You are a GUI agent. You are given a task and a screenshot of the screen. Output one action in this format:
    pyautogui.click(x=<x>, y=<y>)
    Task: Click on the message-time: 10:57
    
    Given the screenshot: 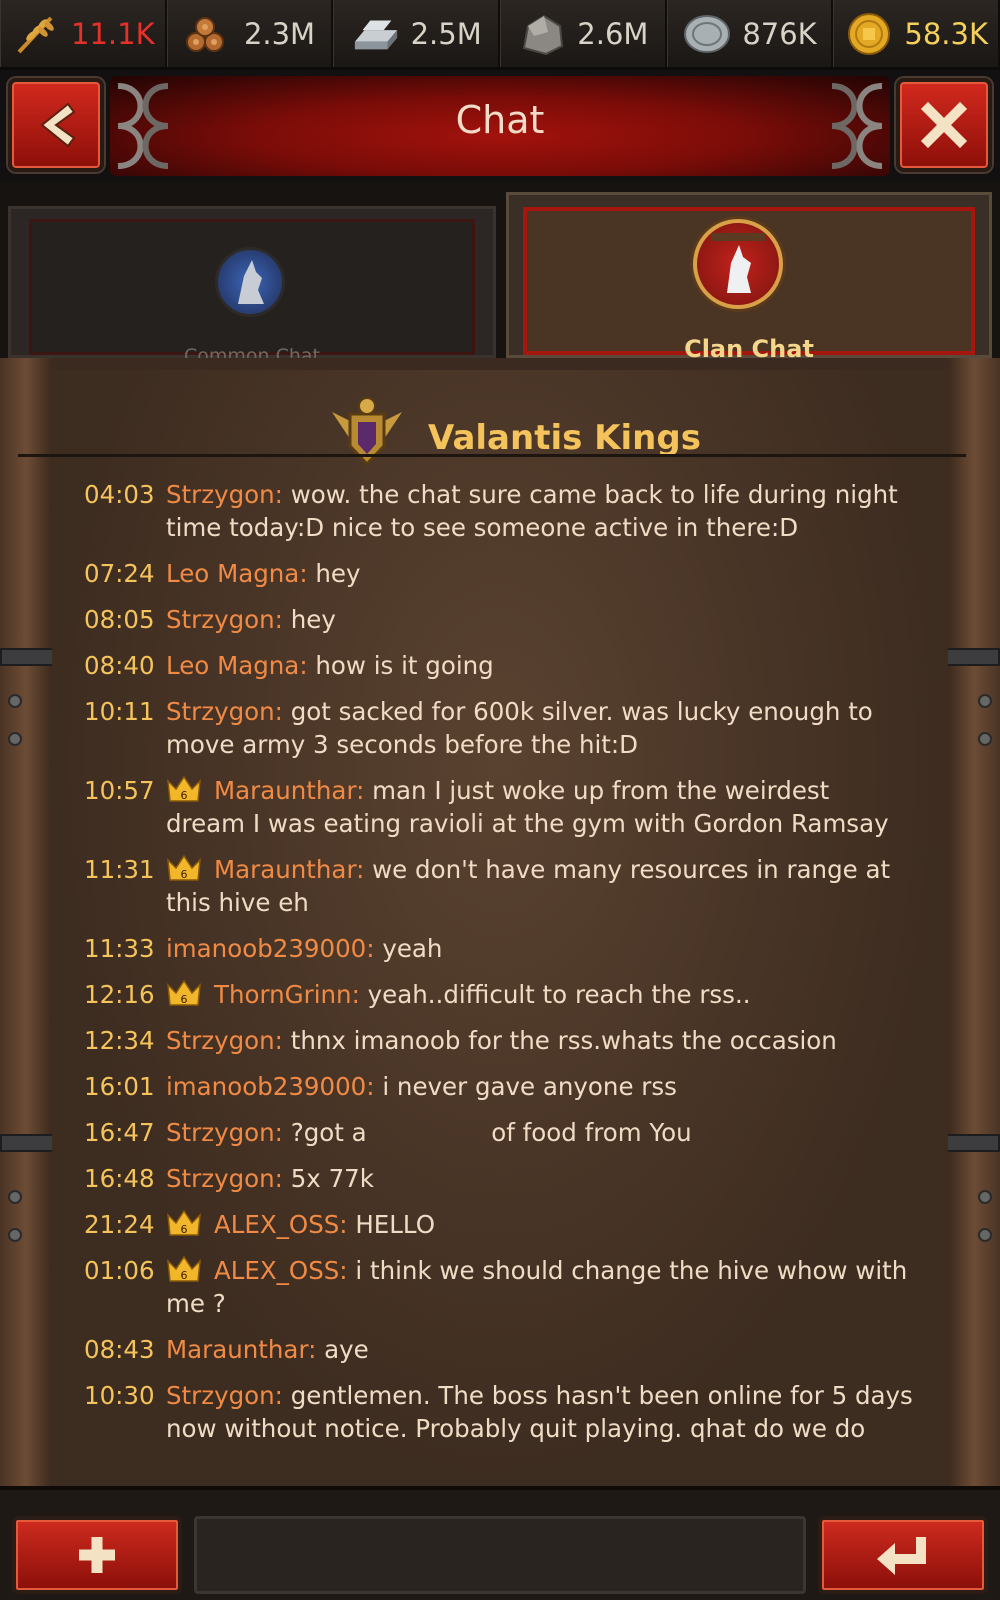 What is the action you would take?
    pyautogui.click(x=119, y=790)
    